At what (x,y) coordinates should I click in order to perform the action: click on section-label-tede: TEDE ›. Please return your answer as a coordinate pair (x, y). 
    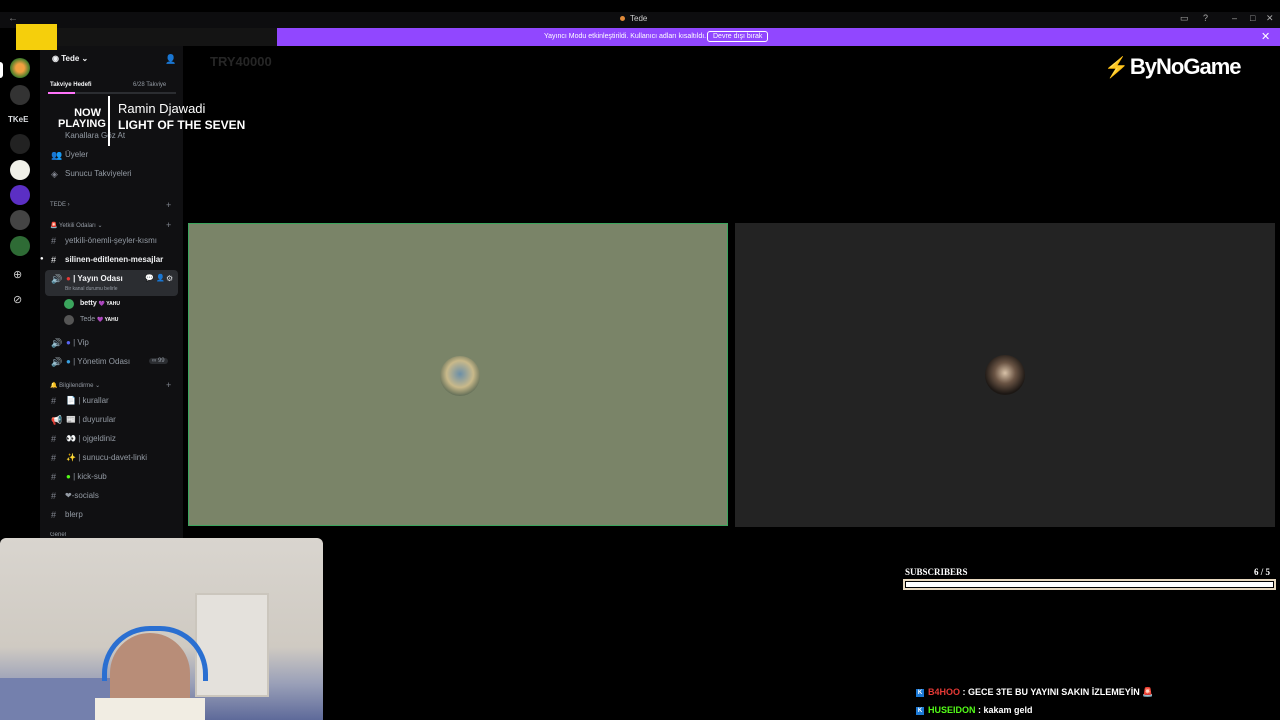
    Looking at the image, I should click on (60, 205).